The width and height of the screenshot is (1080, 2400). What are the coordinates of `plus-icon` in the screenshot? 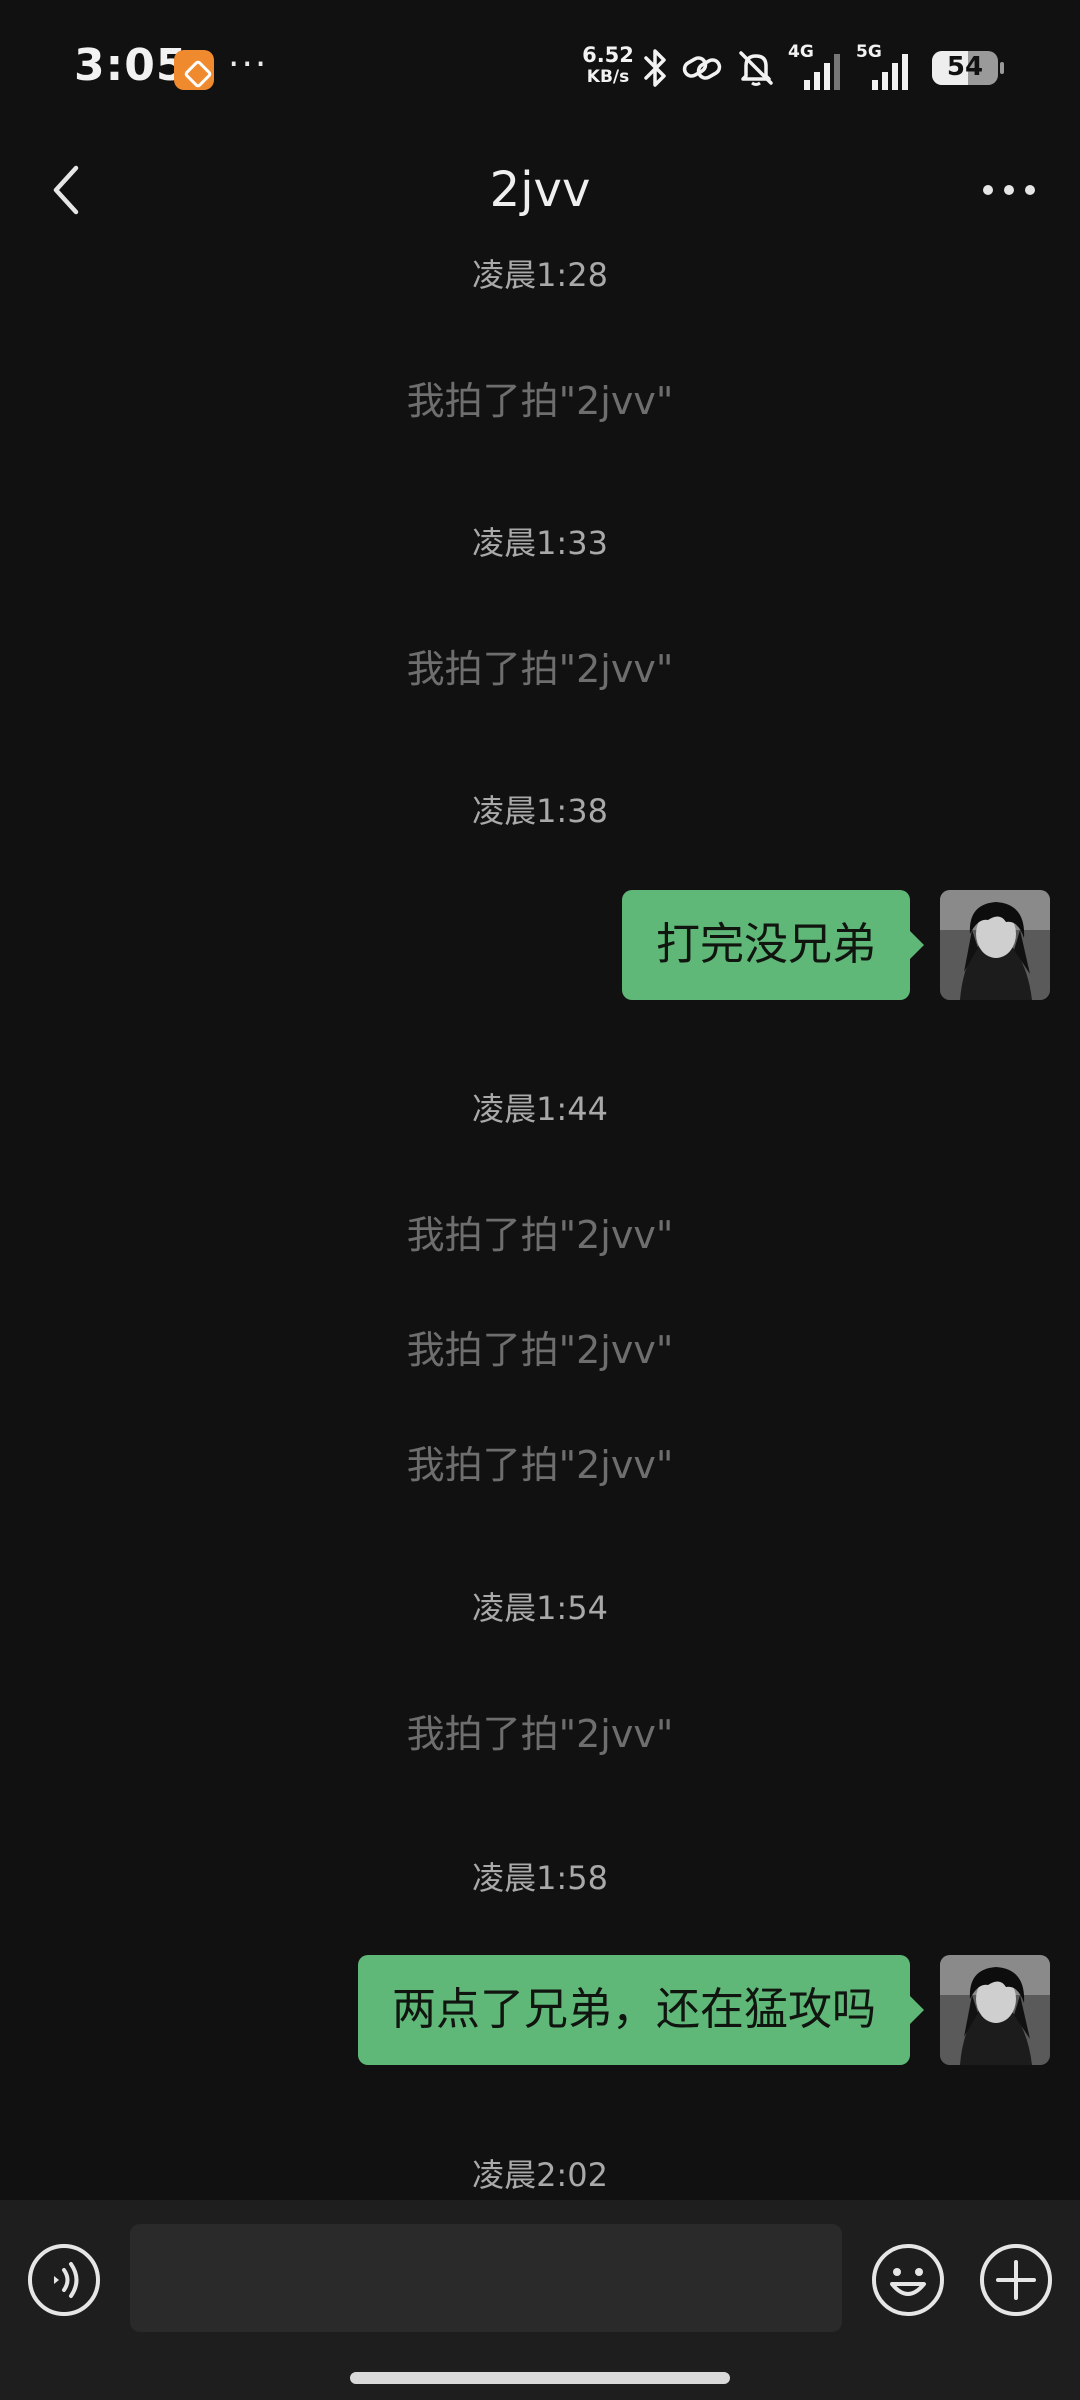 It's located at (1016, 2280).